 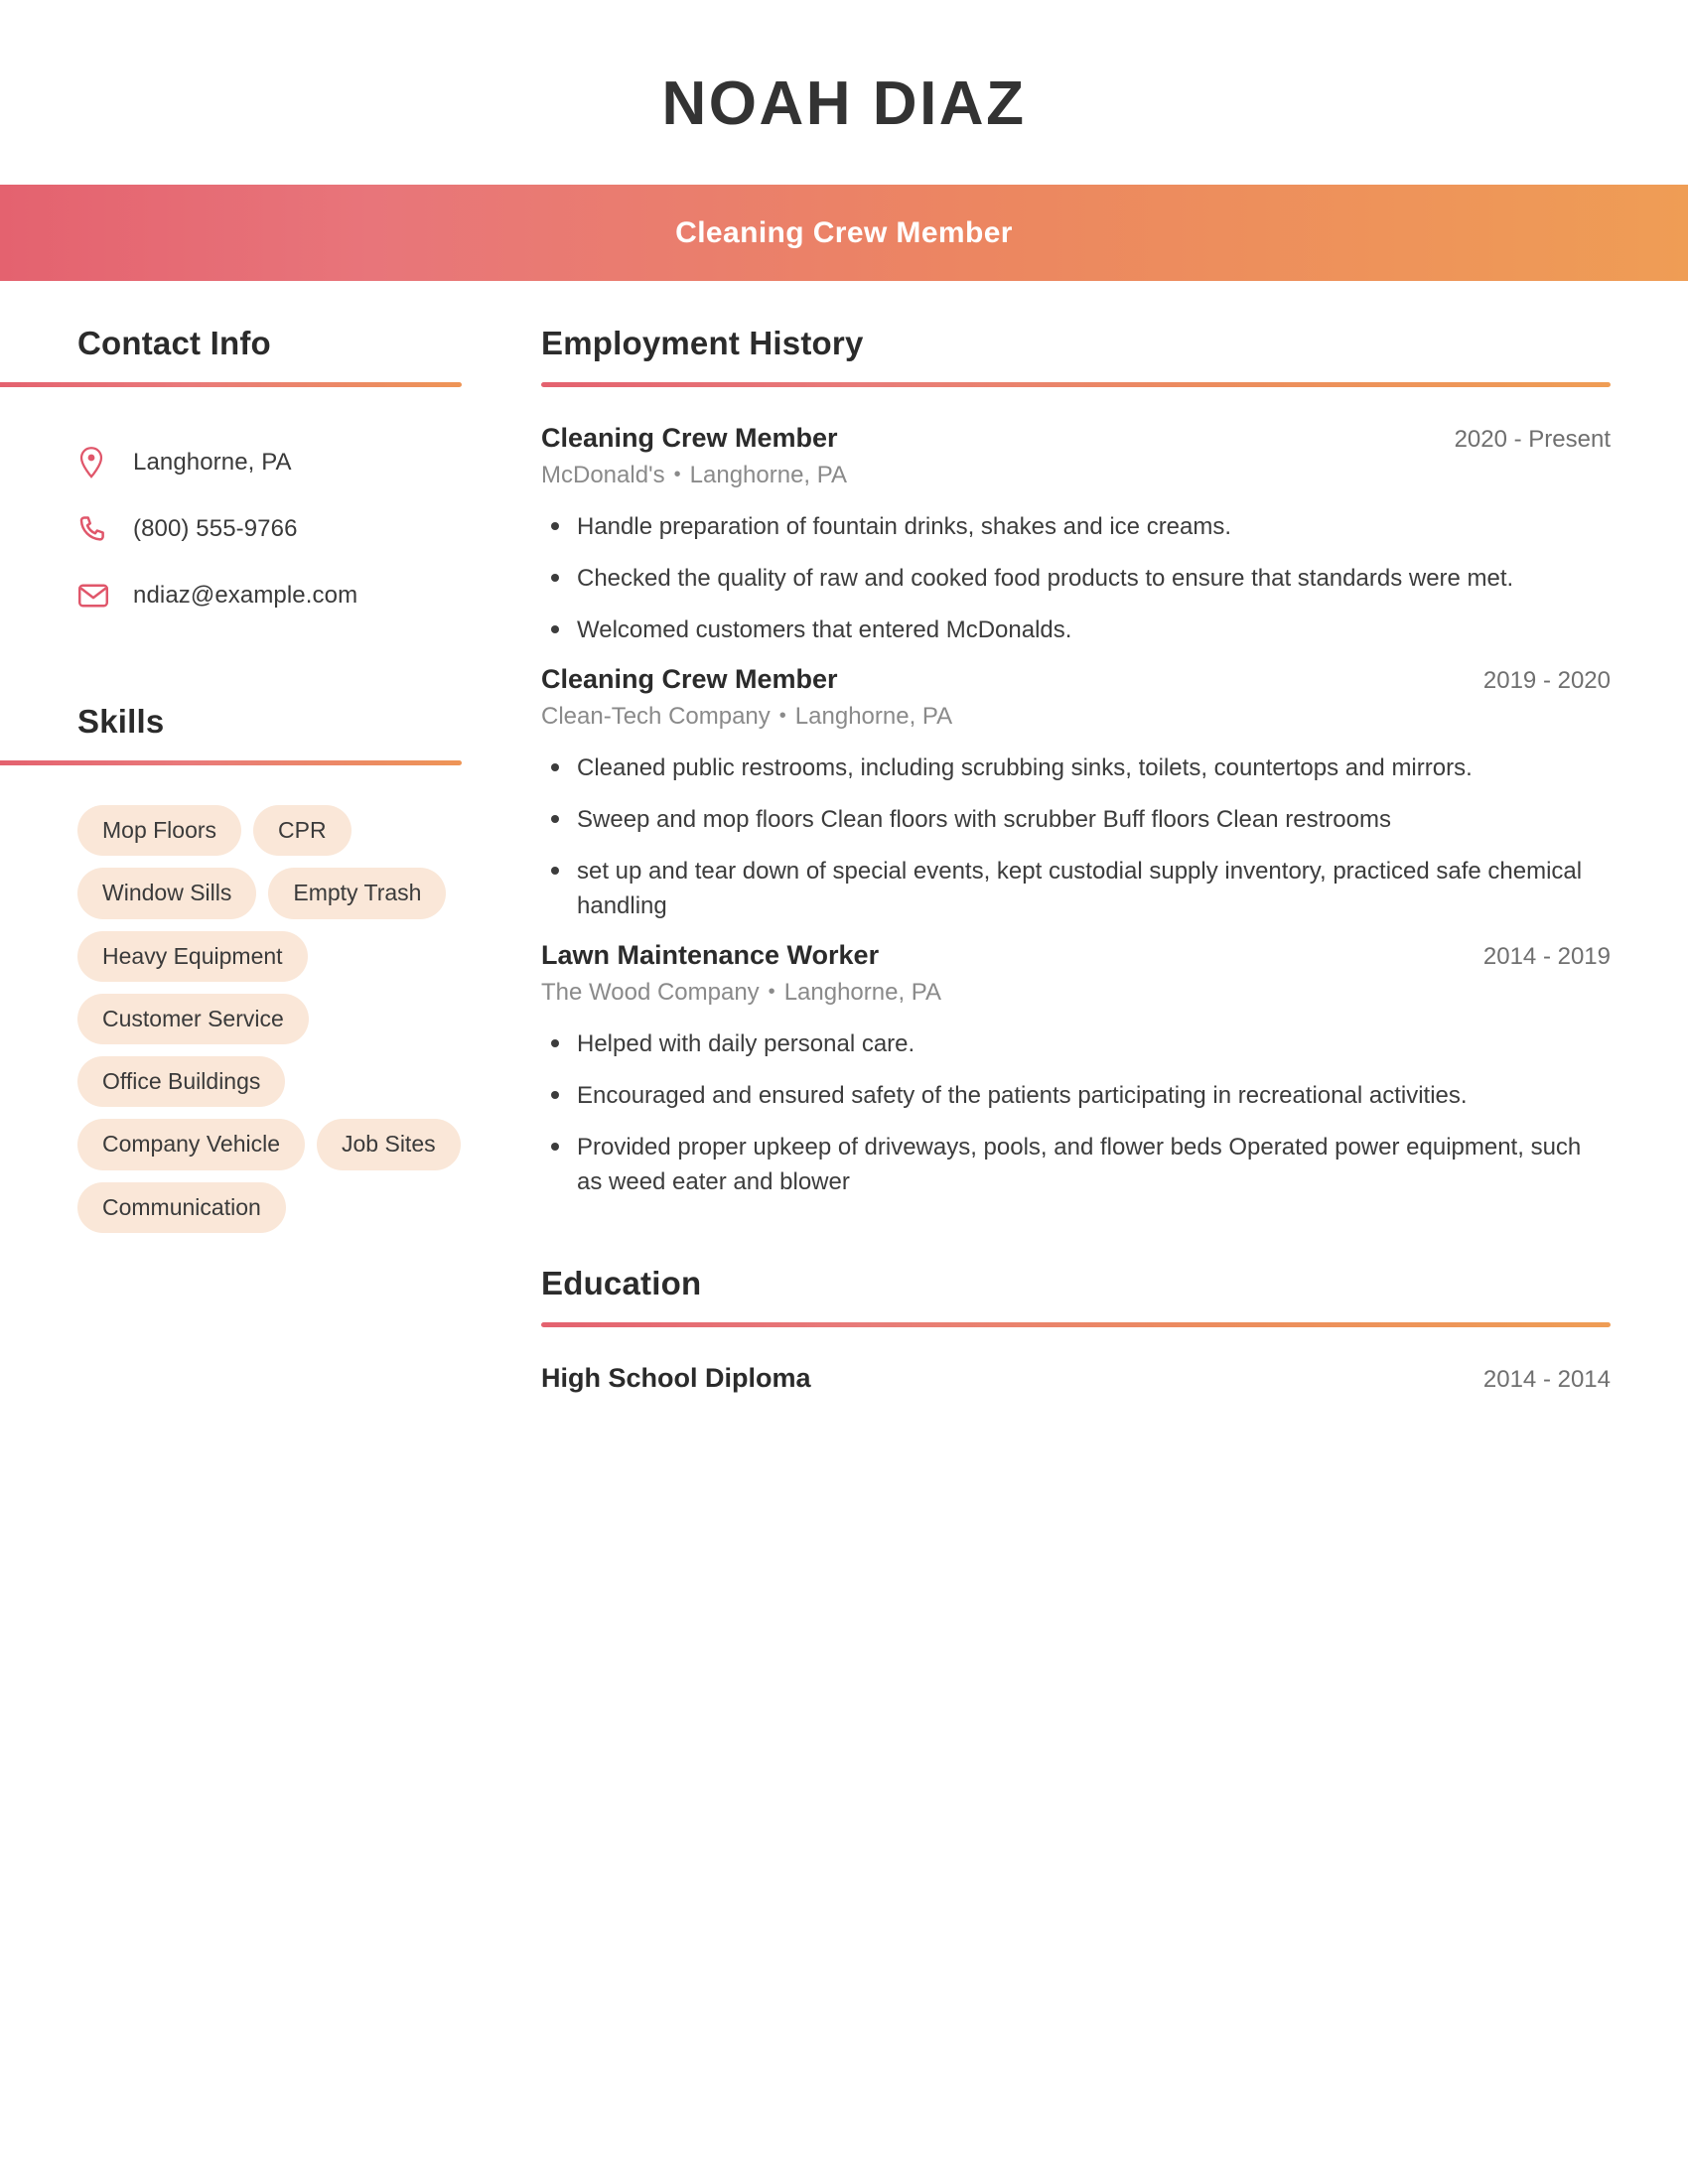 What do you see at coordinates (357, 893) in the screenshot?
I see `skill-pill: Empty Trash` at bounding box center [357, 893].